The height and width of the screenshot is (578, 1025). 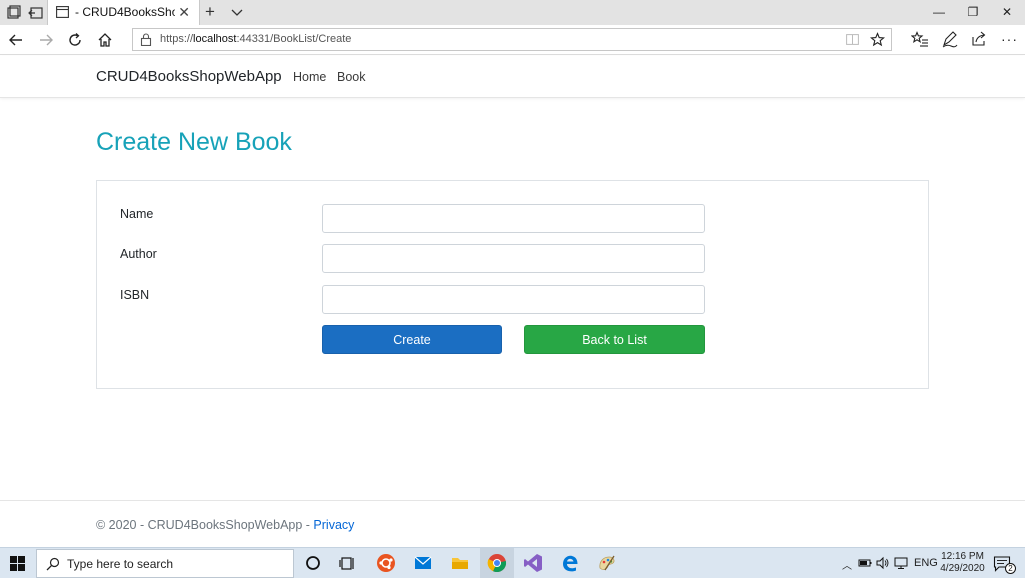 I want to click on name-label: Name, so click(x=137, y=214).